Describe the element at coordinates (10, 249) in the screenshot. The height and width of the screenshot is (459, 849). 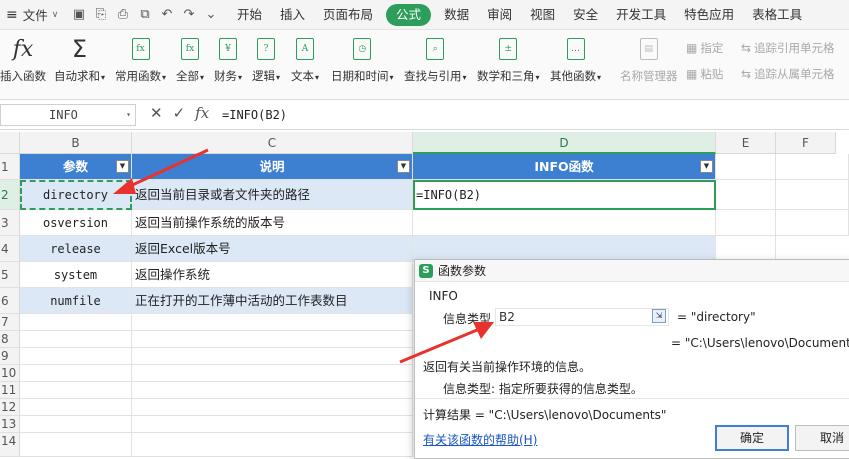
I see `row-header: 4` at that location.